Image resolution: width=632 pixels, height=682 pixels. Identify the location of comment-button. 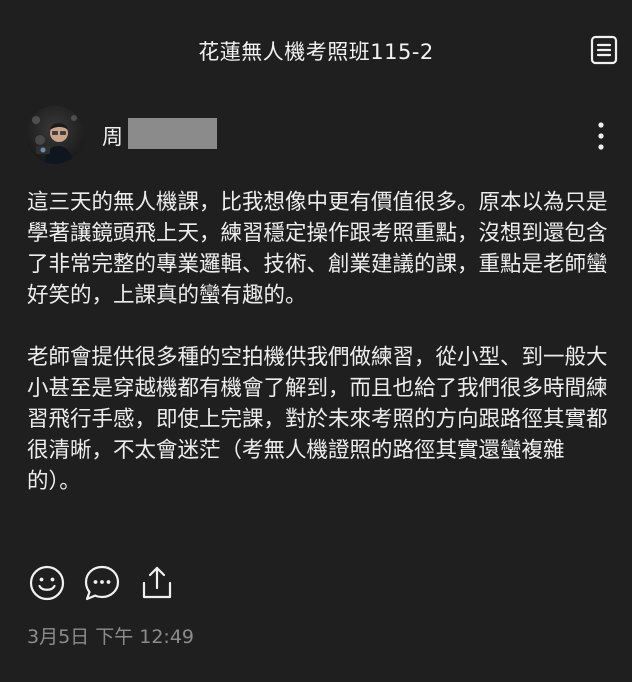
(102, 583).